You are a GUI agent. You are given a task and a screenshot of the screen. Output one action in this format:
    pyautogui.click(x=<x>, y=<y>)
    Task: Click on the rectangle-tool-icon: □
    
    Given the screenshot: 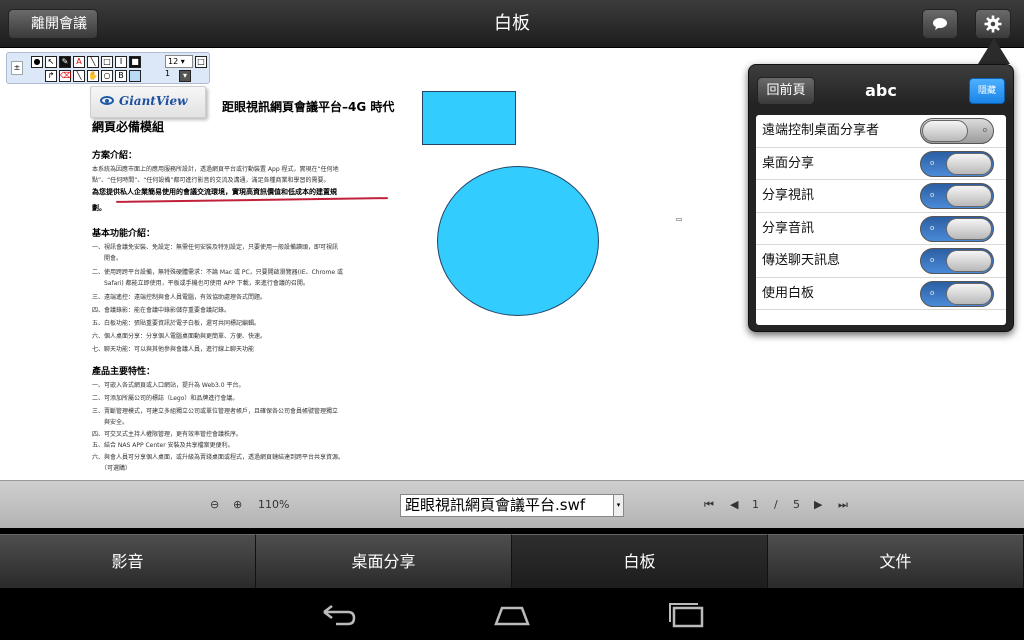 What is the action you would take?
    pyautogui.click(x=107, y=62)
    